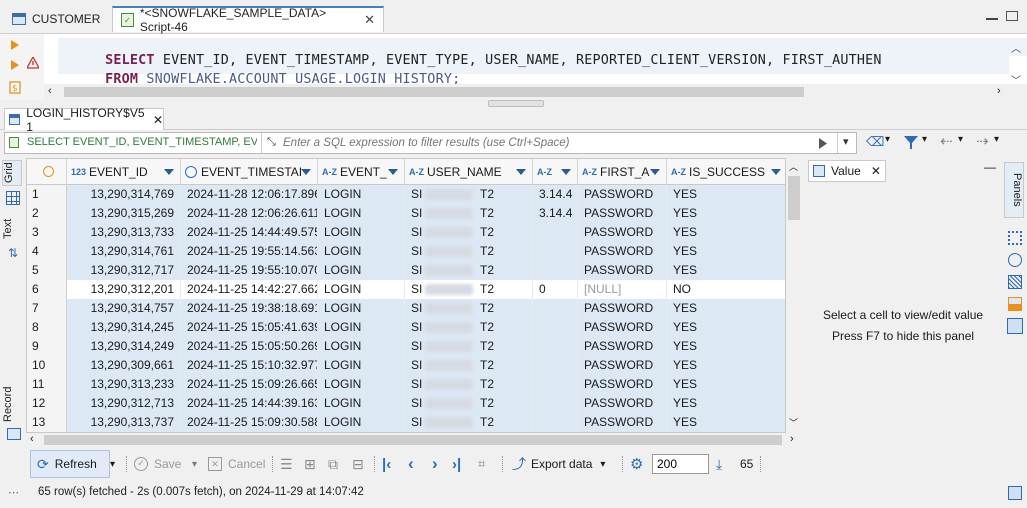 This screenshot has height=508, width=1027. I want to click on row-number: 10, so click(47, 365).